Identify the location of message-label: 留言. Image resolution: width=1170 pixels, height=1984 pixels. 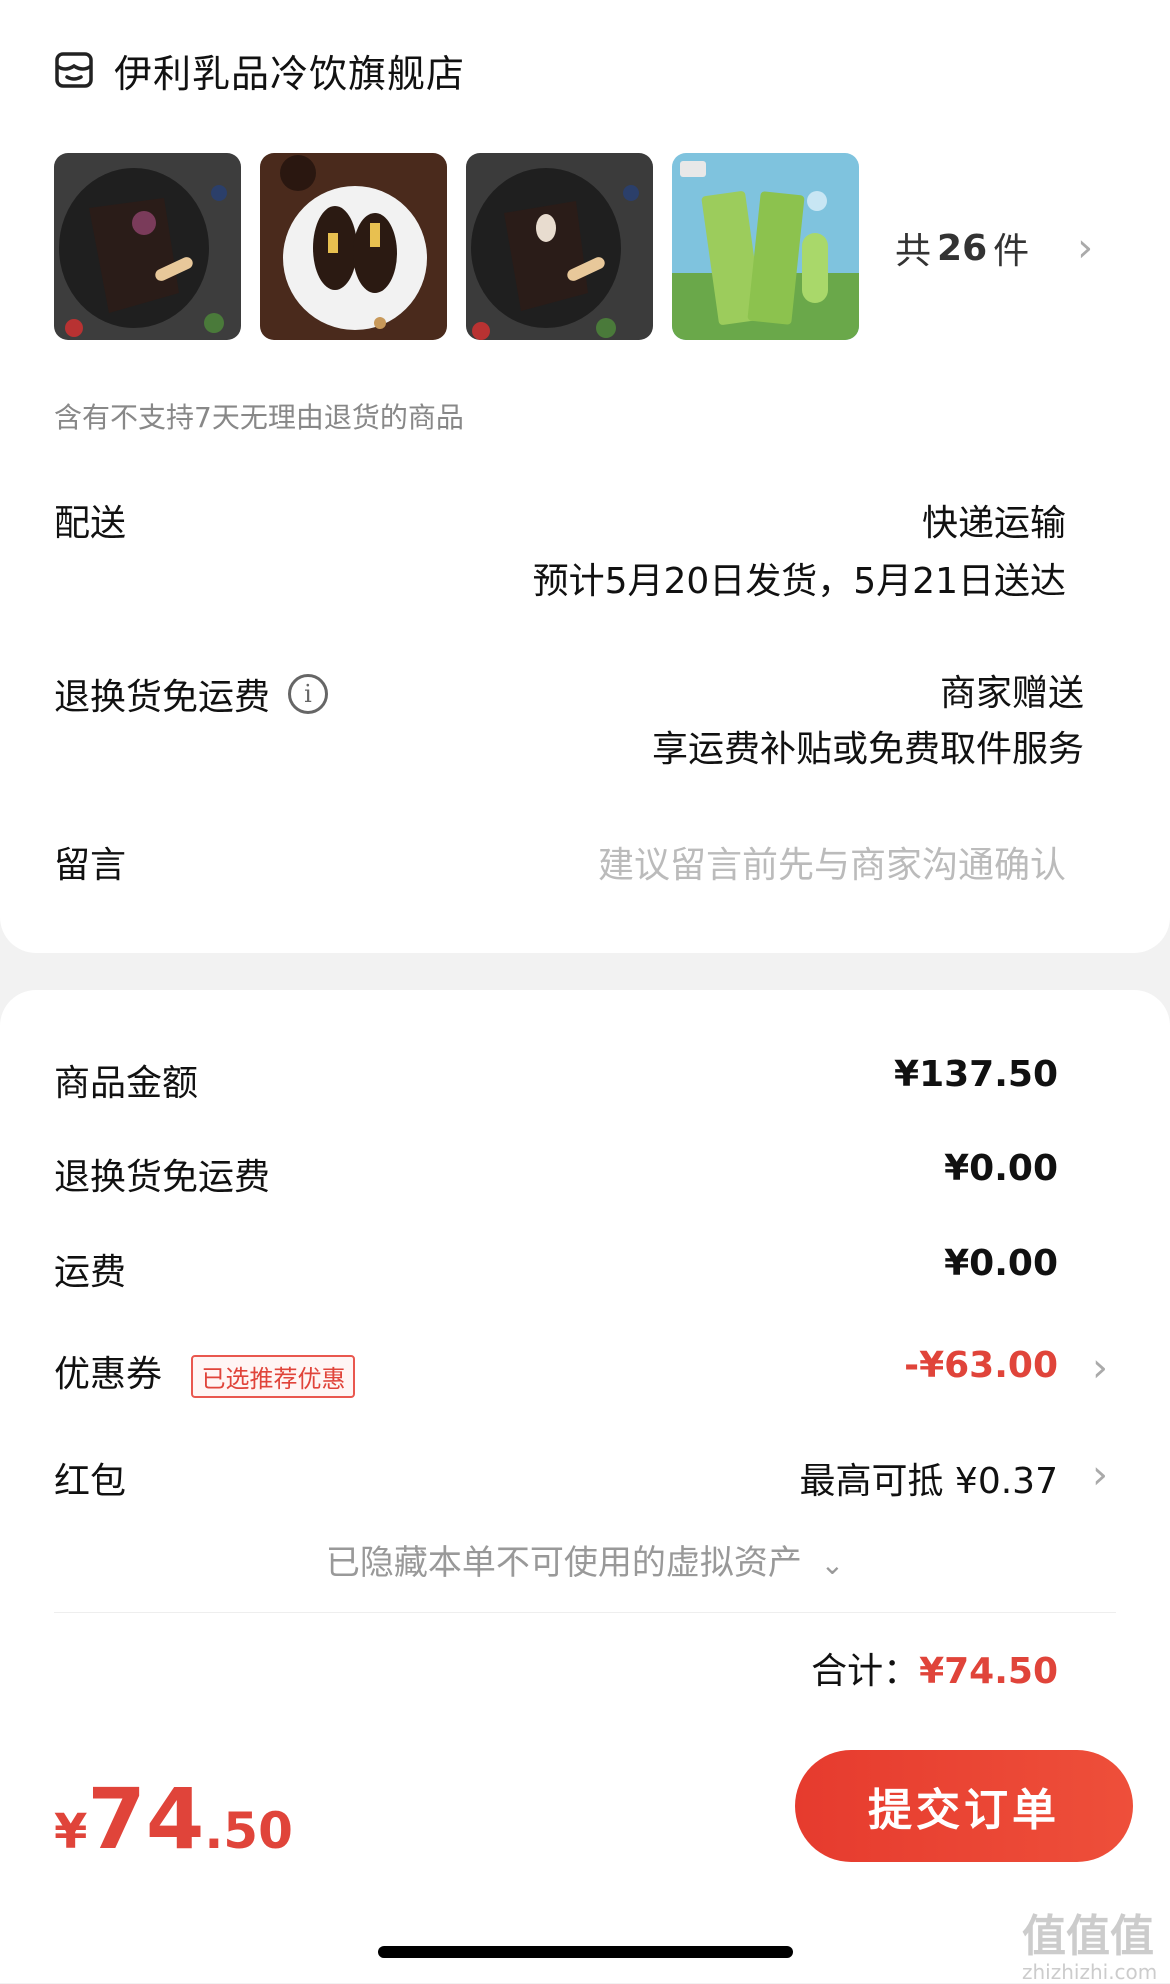
(90, 865).